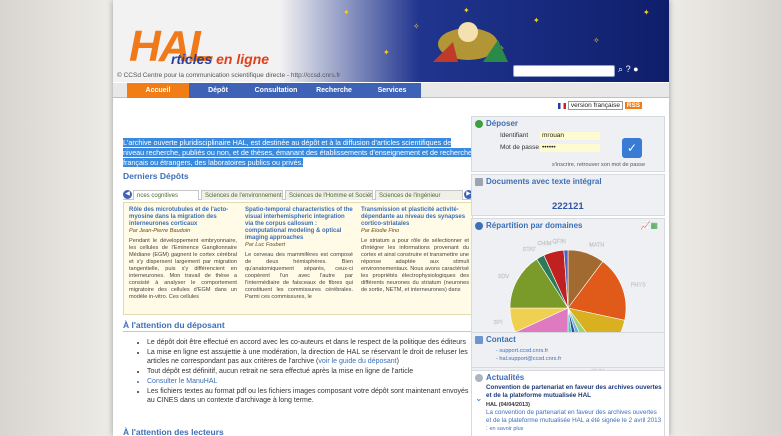  Describe the element at coordinates (568, 195) in the screenshot. I see `documents-box: Documents avec texte intégral 222121` at that location.